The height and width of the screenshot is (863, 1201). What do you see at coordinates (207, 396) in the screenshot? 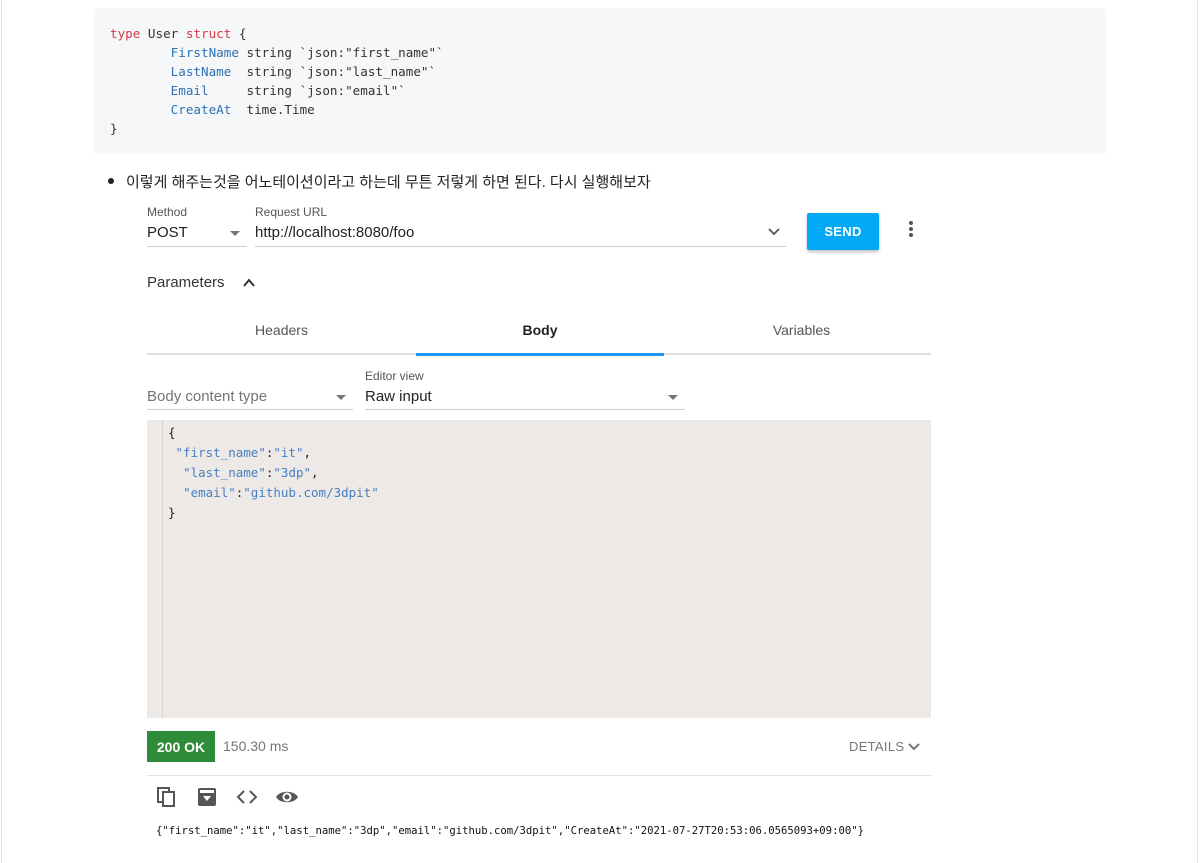
I see `body-content-type-select: Body content type` at bounding box center [207, 396].